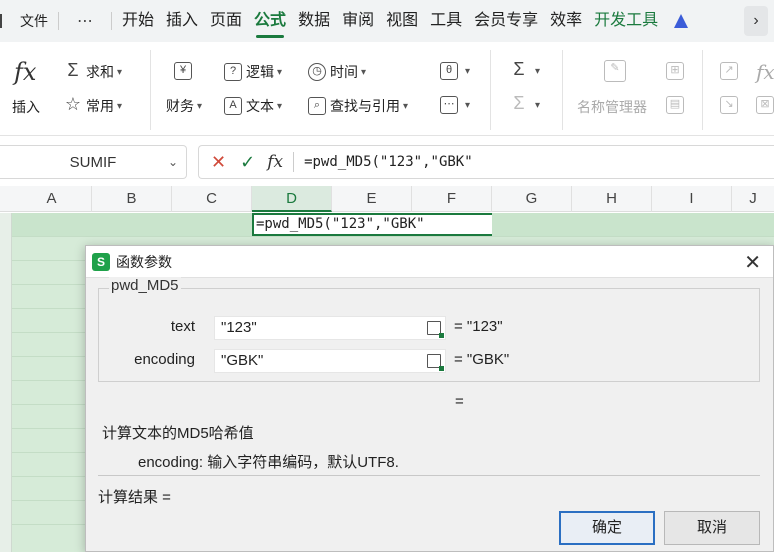  Describe the element at coordinates (145, 285) in the screenshot. I see `function-name: pwd_MD5` at that location.